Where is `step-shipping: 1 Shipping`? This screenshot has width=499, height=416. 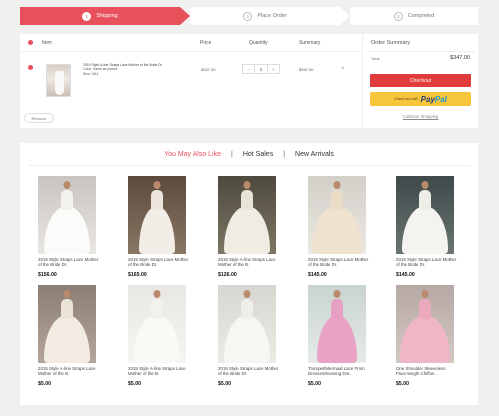
step-shipping: 1 Shipping is located at coordinates (100, 16).